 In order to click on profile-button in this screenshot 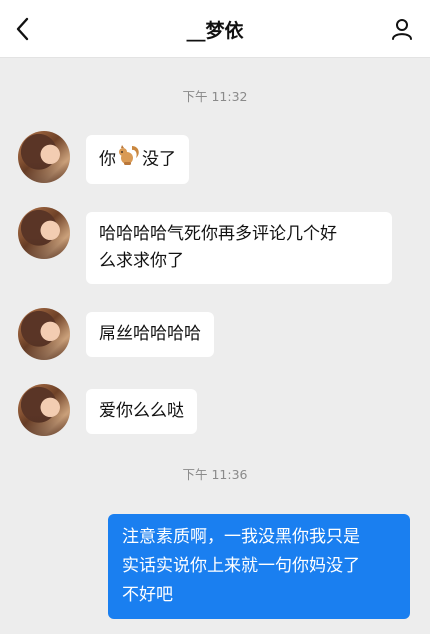, I will do `click(402, 29)`.